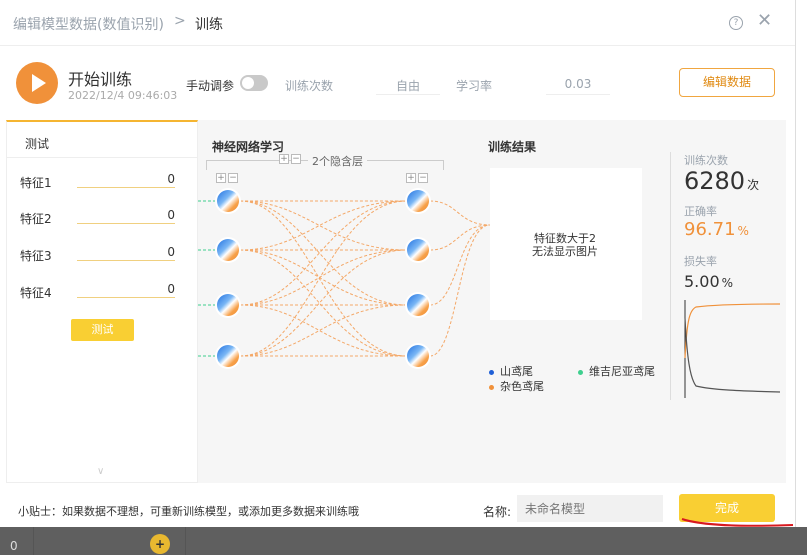 This screenshot has height=555, width=807. Describe the element at coordinates (715, 181) in the screenshot. I see `count-number: 6280` at that location.